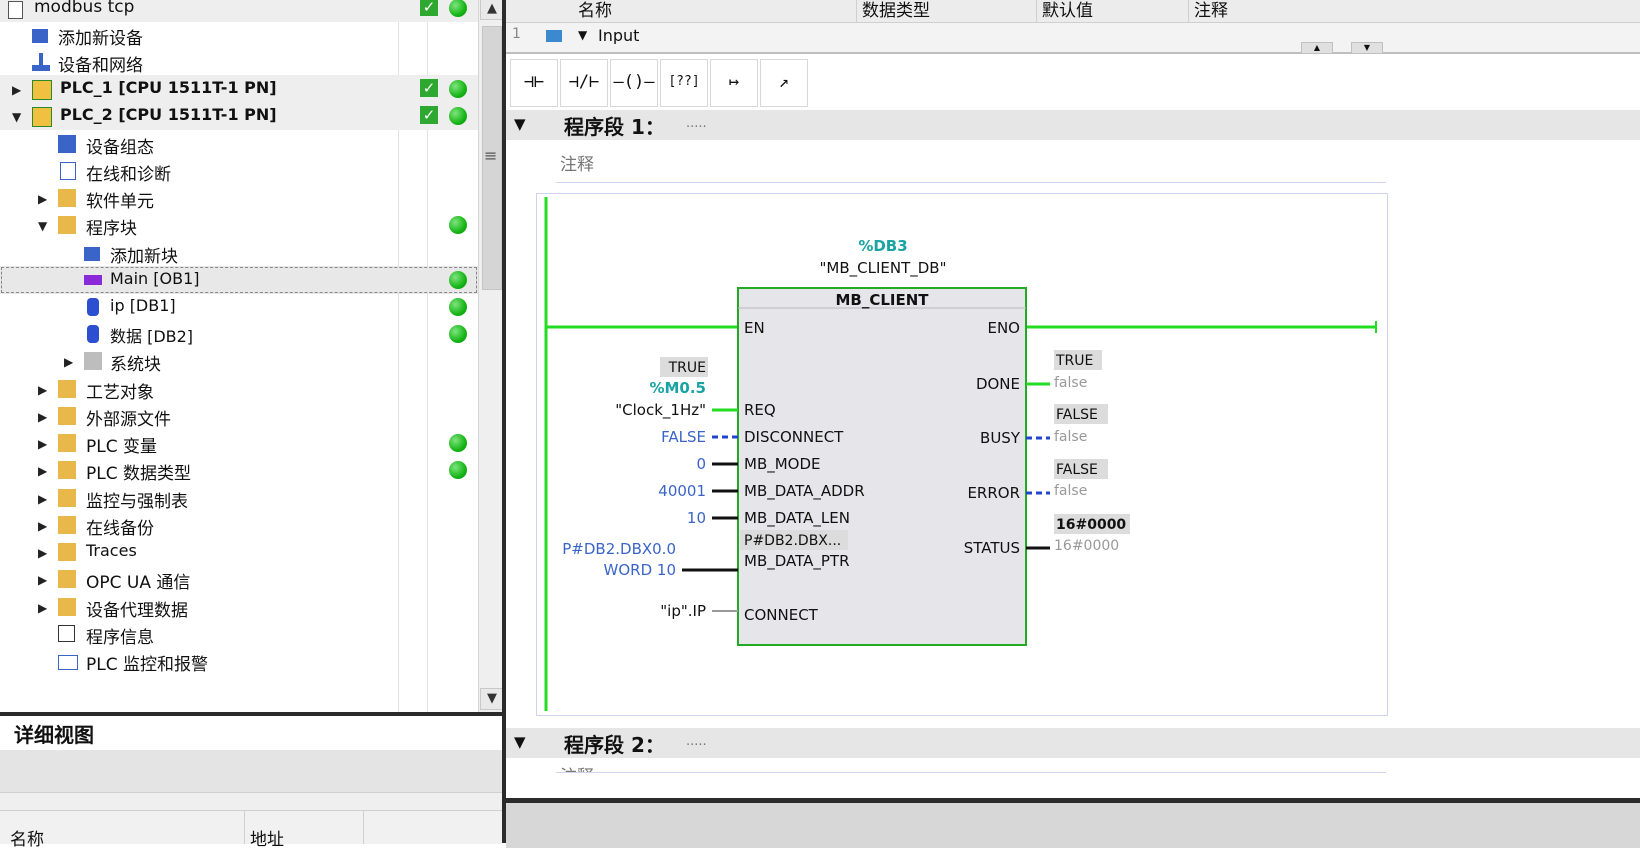 This screenshot has height=850, width=1640. What do you see at coordinates (239, 89) in the screenshot?
I see `tree-item-plc1: ▶ PLC_1 [CPU 1511T-1 PN] ✓` at bounding box center [239, 89].